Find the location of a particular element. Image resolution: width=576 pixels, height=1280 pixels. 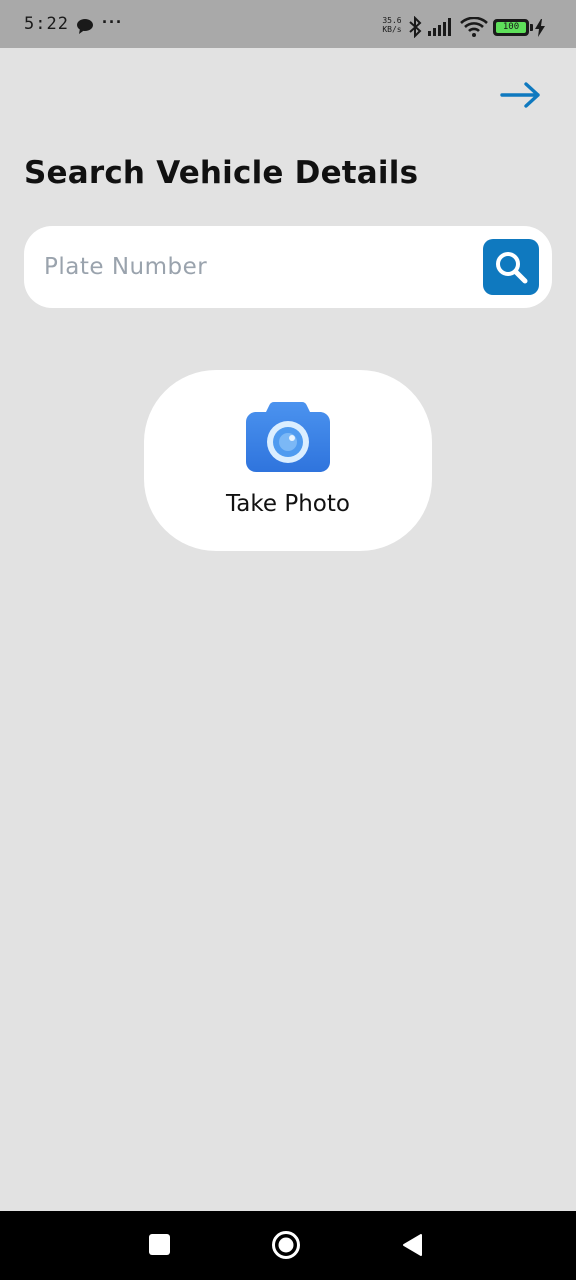

status-bar: 5:22 ··· 35.6 KB/s 100 is located at coordinates (288, 24).